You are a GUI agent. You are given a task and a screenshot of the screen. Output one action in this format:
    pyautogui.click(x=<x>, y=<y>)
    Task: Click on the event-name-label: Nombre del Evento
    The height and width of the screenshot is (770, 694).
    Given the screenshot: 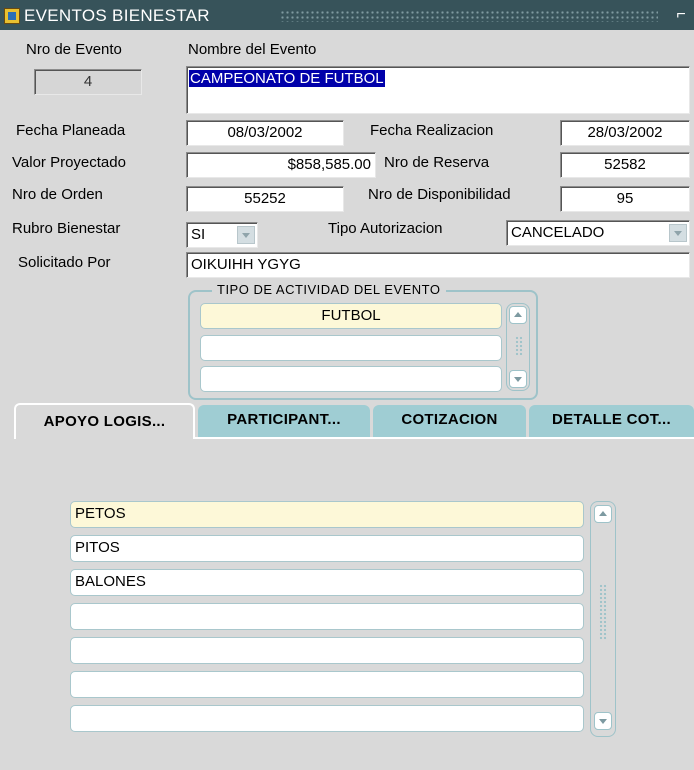 What is the action you would take?
    pyautogui.click(x=252, y=49)
    